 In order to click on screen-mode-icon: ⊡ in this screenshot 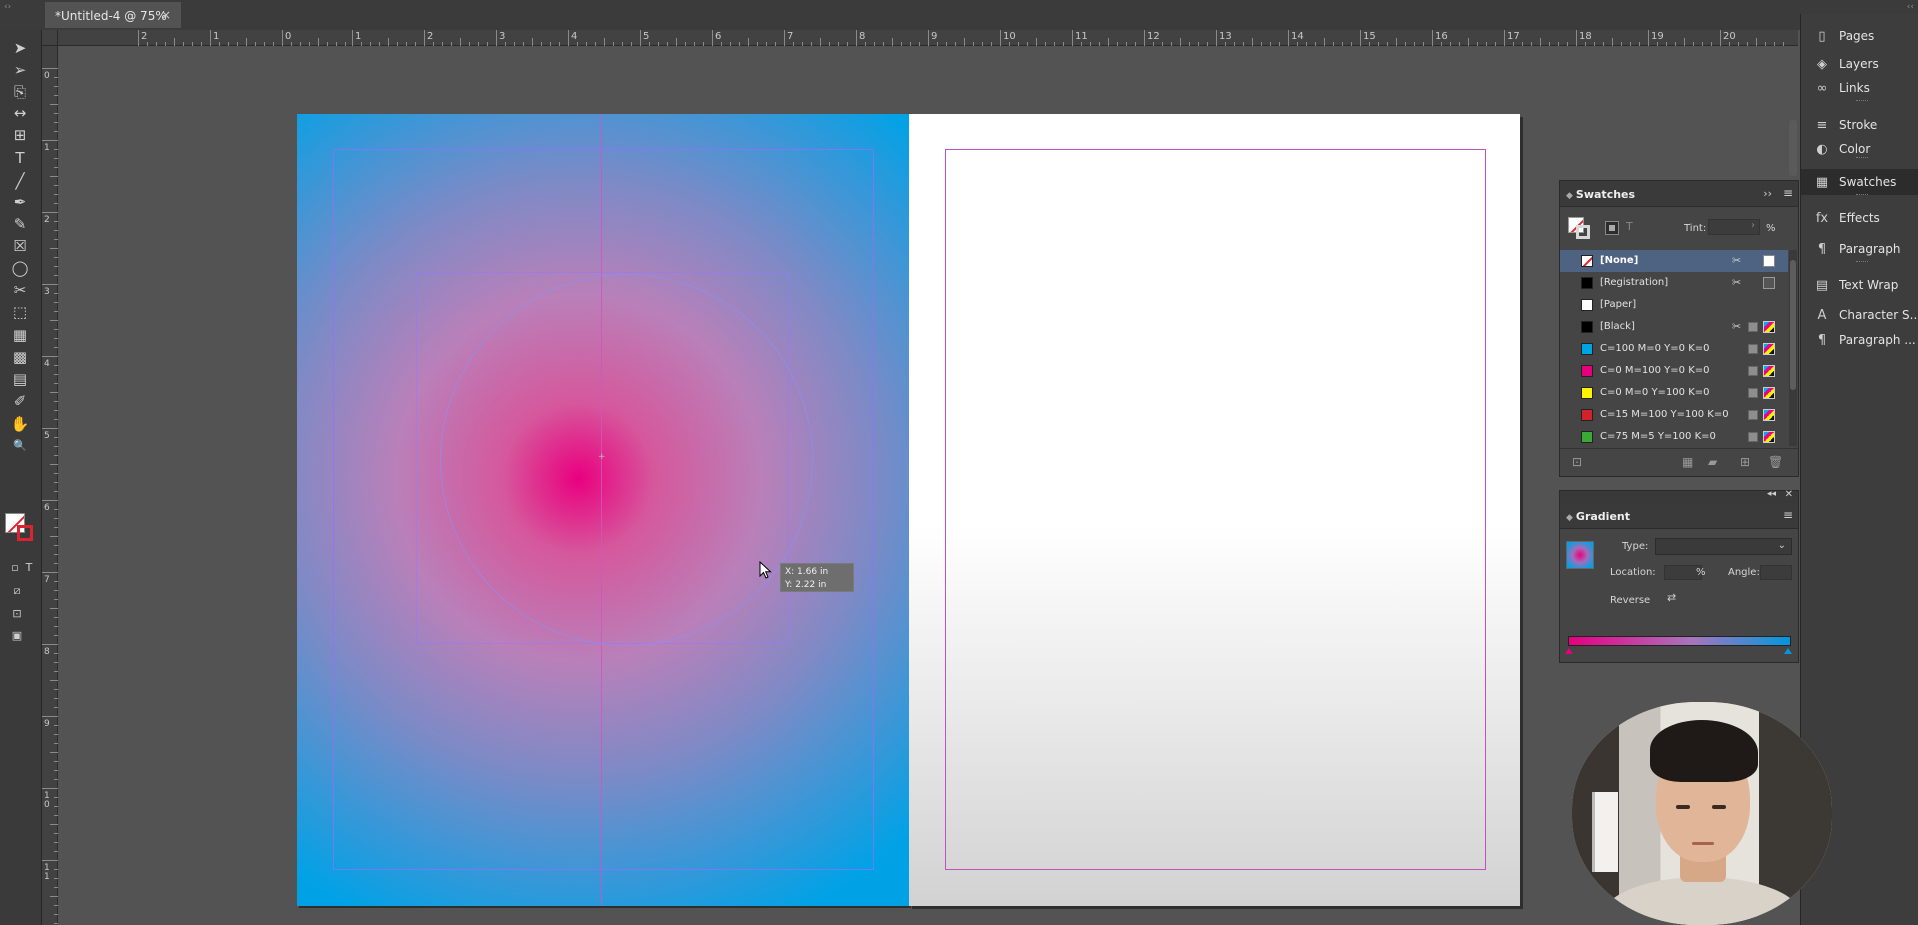, I will do `click(17, 614)`.